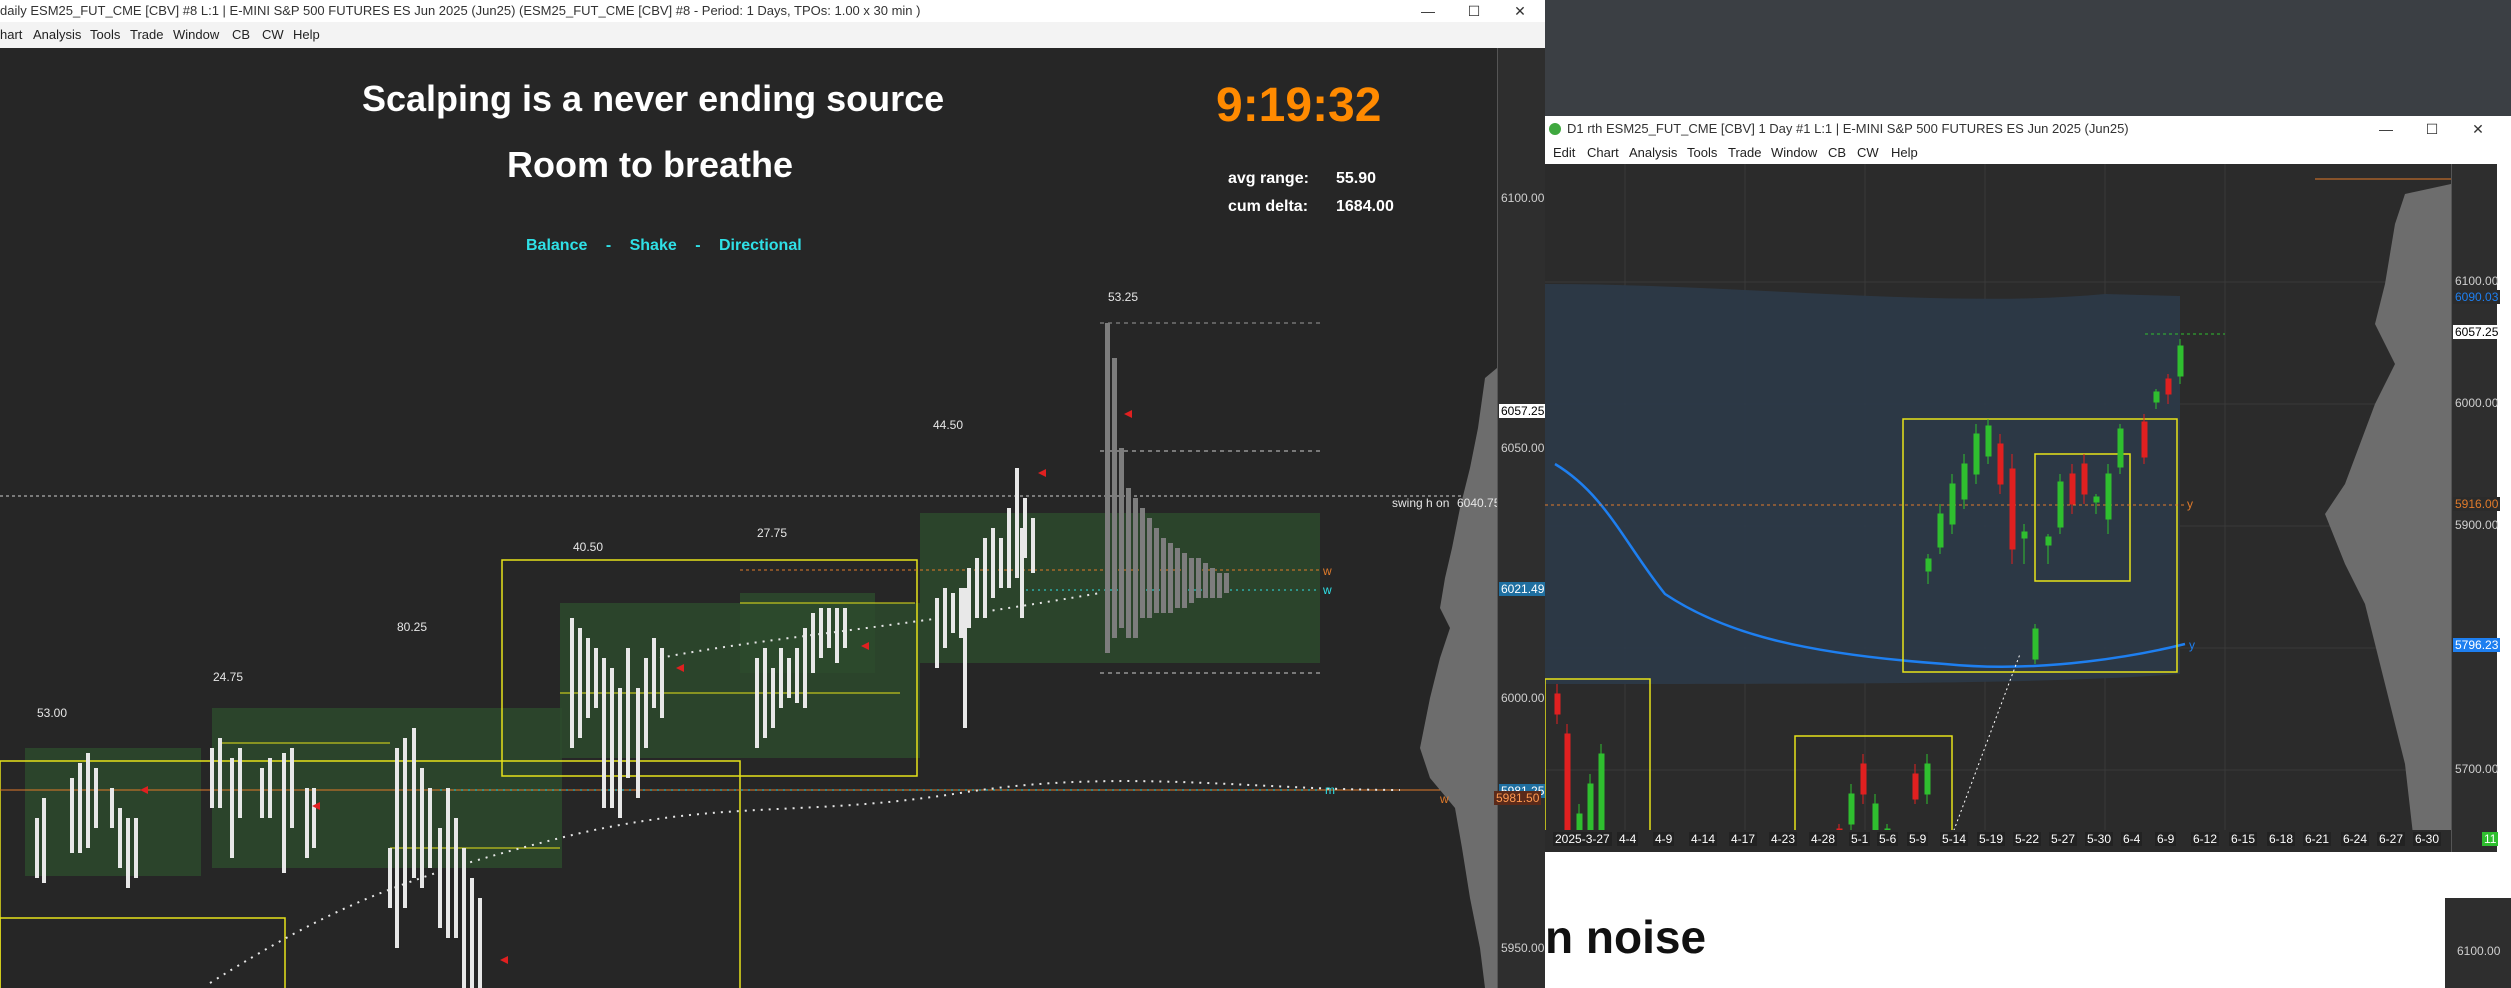 The height and width of the screenshot is (988, 2511). What do you see at coordinates (2477, 769) in the screenshot?
I see `y-tick: 5700.00` at bounding box center [2477, 769].